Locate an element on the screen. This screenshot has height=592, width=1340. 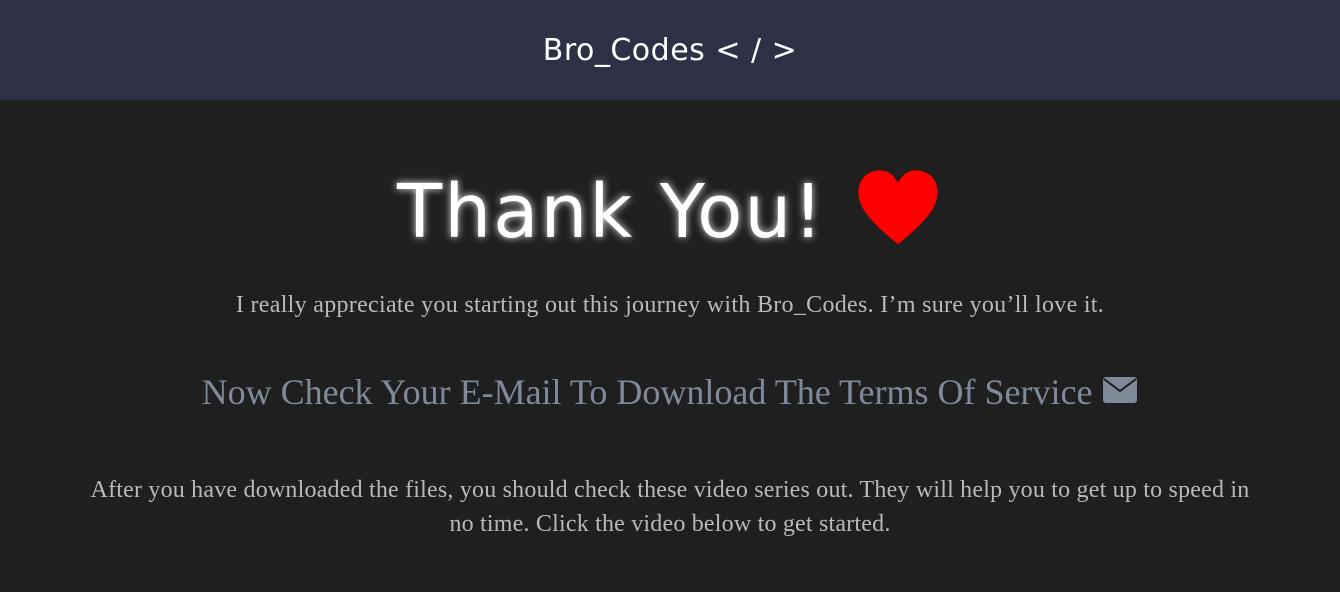
brand-logo: Bro_Codes < / > is located at coordinates (670, 50).